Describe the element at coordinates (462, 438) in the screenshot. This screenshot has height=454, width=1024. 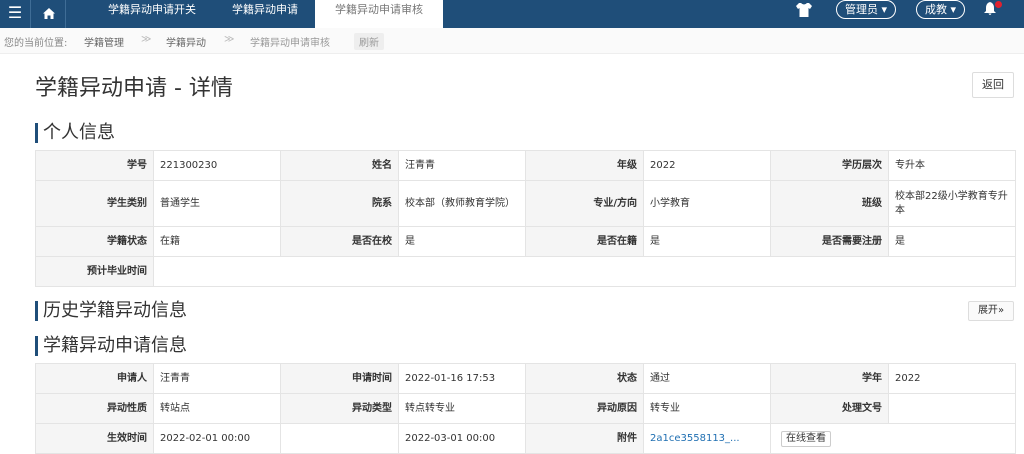
I see `field-value: 2022-03-01 00:00` at that location.